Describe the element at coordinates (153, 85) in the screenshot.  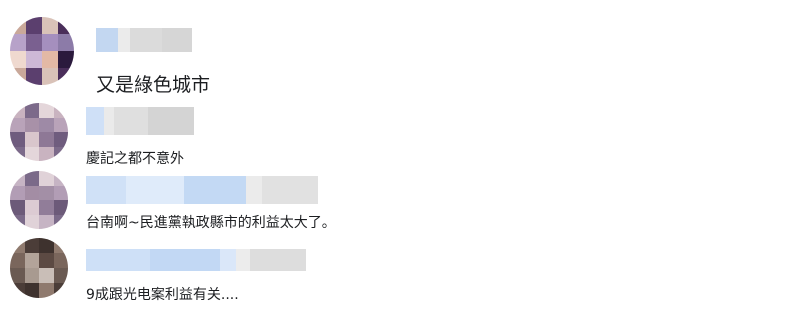
I see `comment-text: 又是綠色城市` at that location.